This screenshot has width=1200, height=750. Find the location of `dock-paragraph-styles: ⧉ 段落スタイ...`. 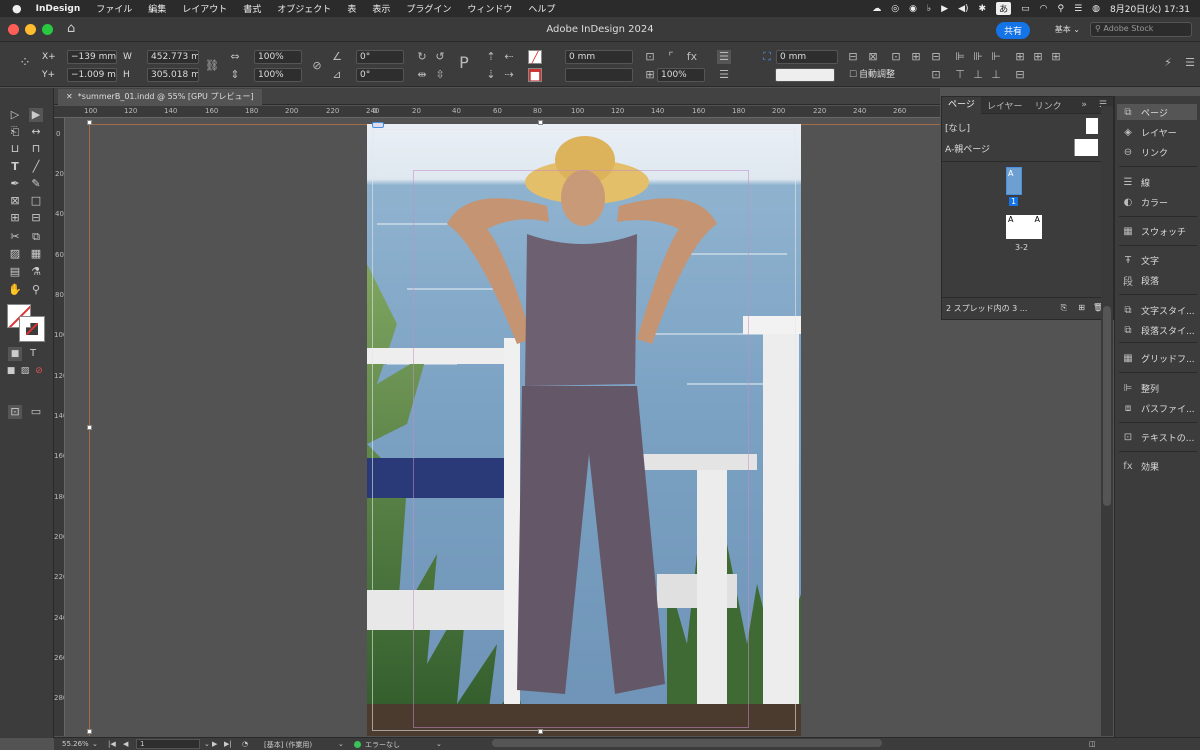

dock-paragraph-styles: ⧉ 段落スタイ... is located at coordinates (1157, 330).